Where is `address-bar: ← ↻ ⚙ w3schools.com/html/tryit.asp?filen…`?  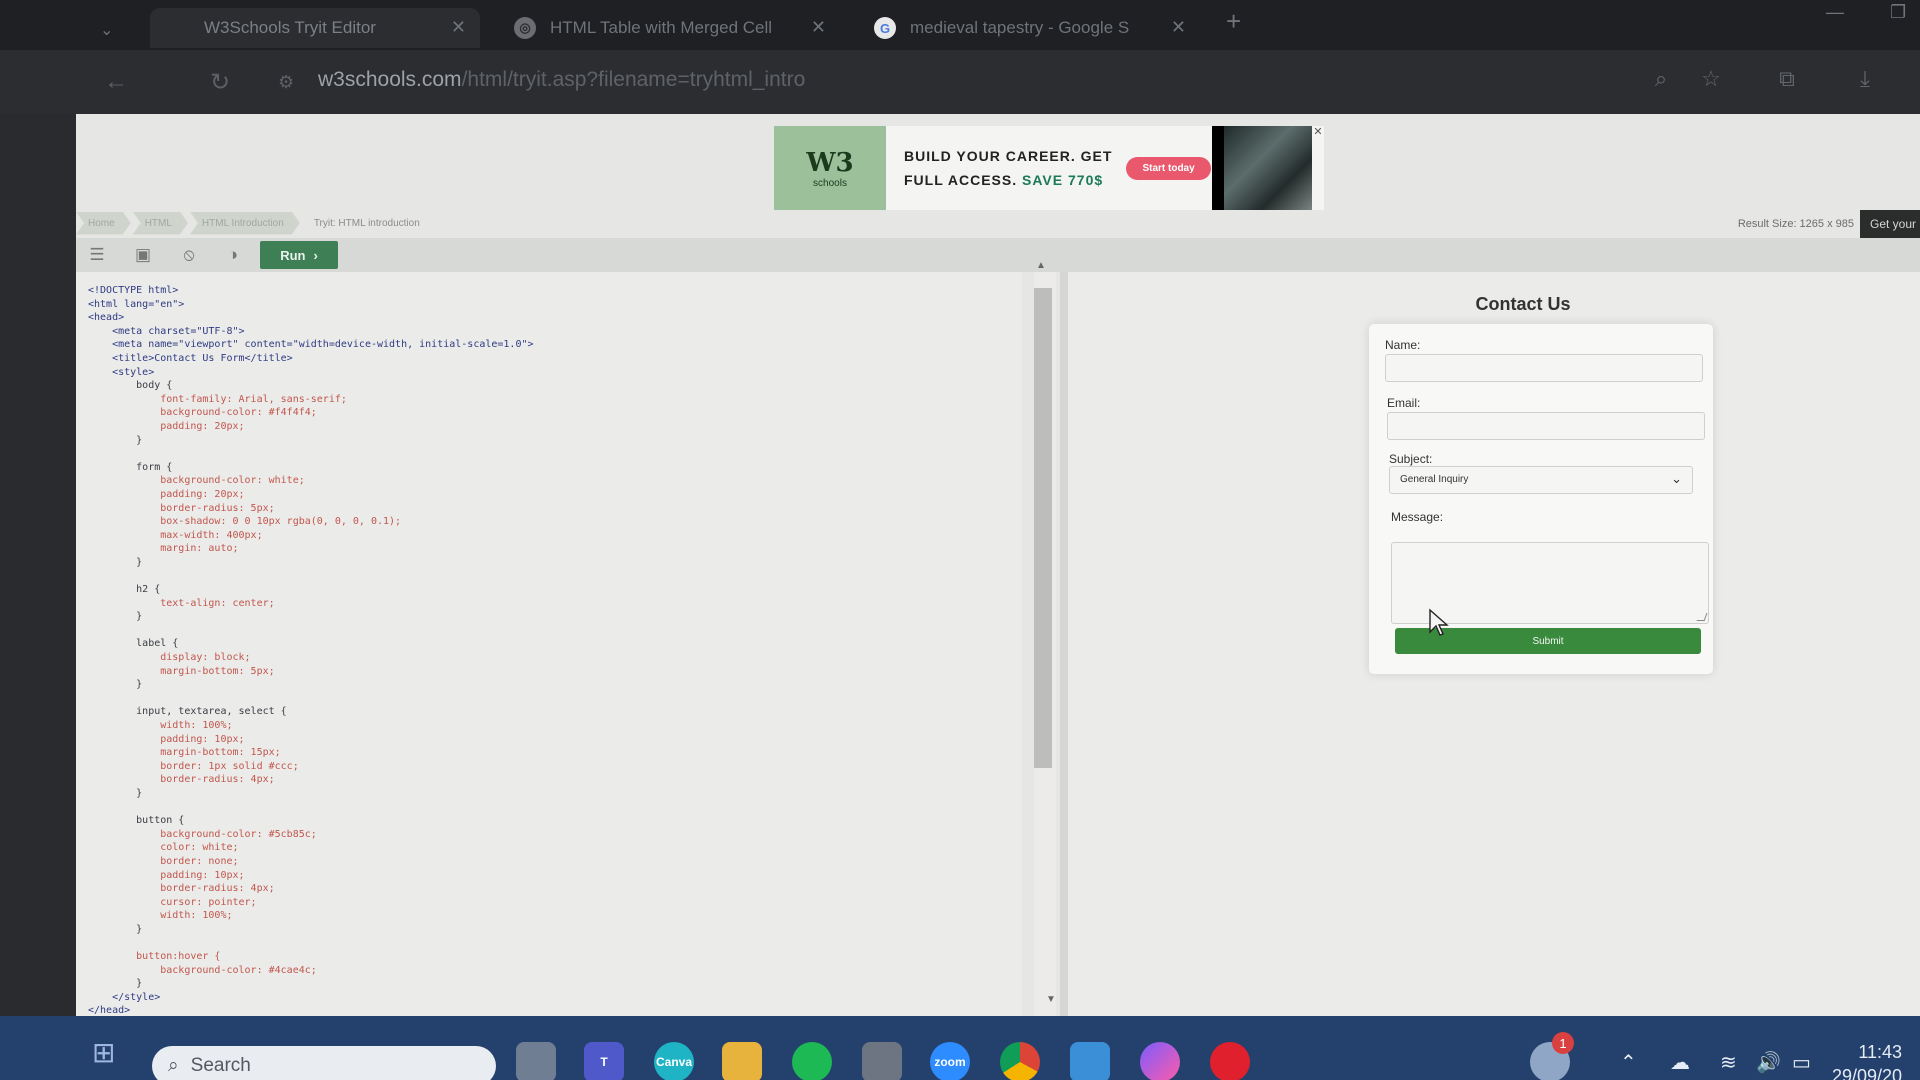 address-bar: ← ↻ ⚙ w3schools.com/html/tryit.asp?filen… is located at coordinates (960, 82).